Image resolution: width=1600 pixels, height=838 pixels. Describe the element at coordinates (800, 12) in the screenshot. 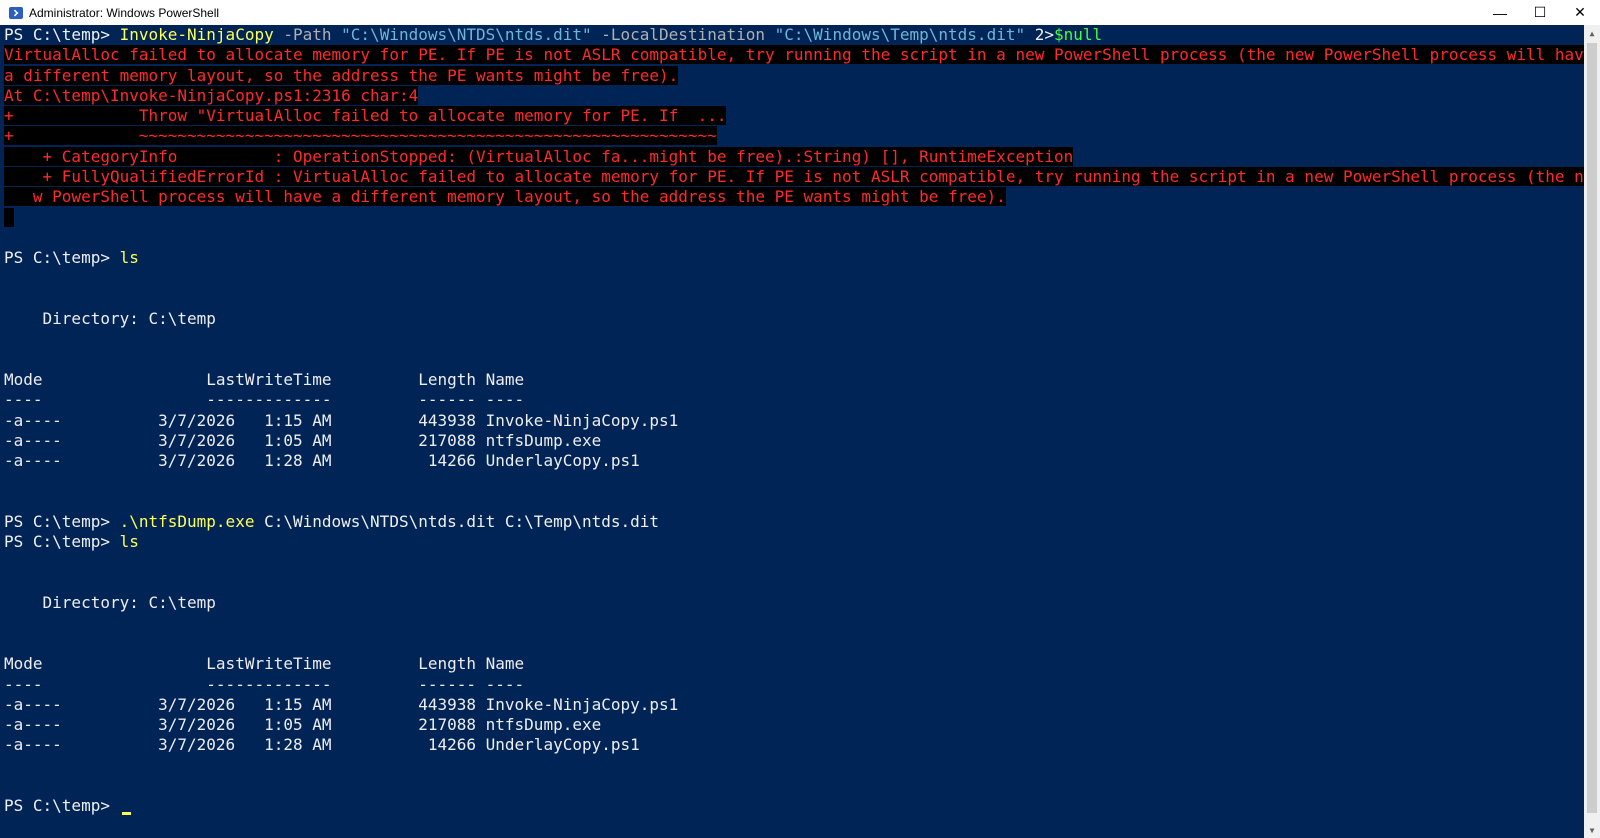

I see `title-bar: Administrator: Windows PowerShell — ☐ ✕` at that location.